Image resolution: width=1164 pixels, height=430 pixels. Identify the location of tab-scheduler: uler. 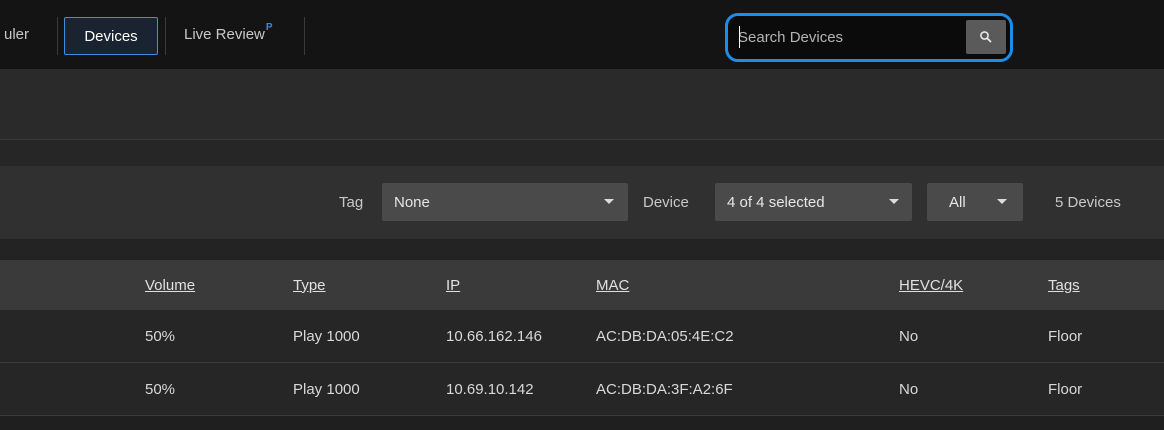
(16, 34).